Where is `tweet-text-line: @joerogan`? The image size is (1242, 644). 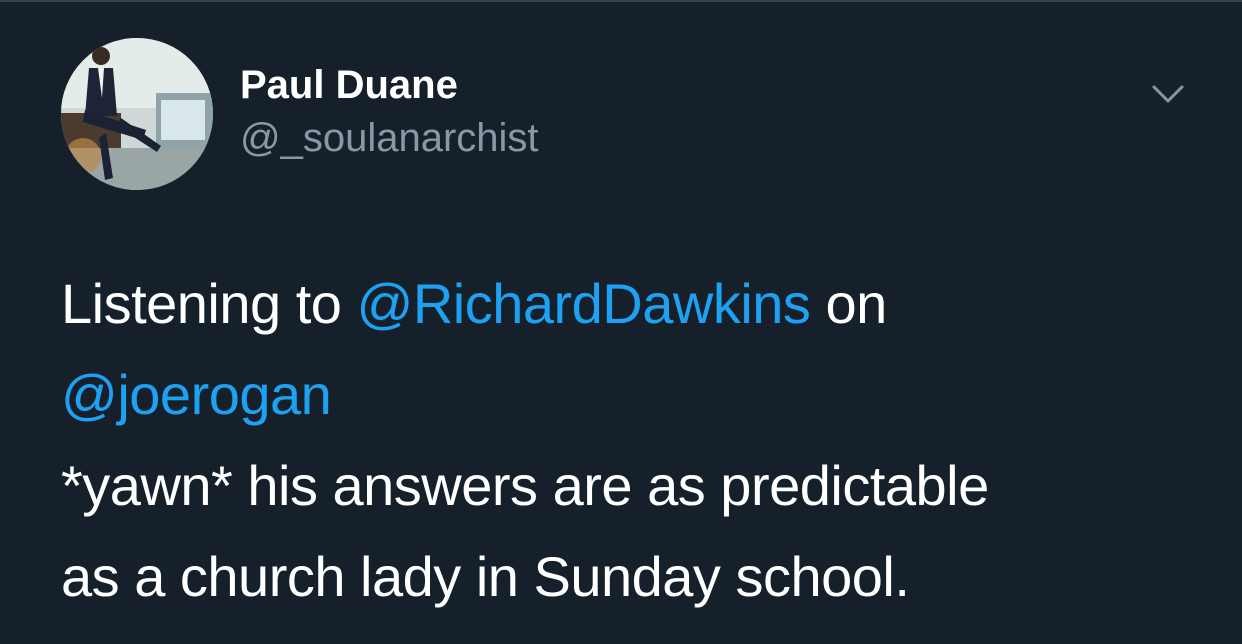
tweet-text-line: @joerogan is located at coordinates (641, 394).